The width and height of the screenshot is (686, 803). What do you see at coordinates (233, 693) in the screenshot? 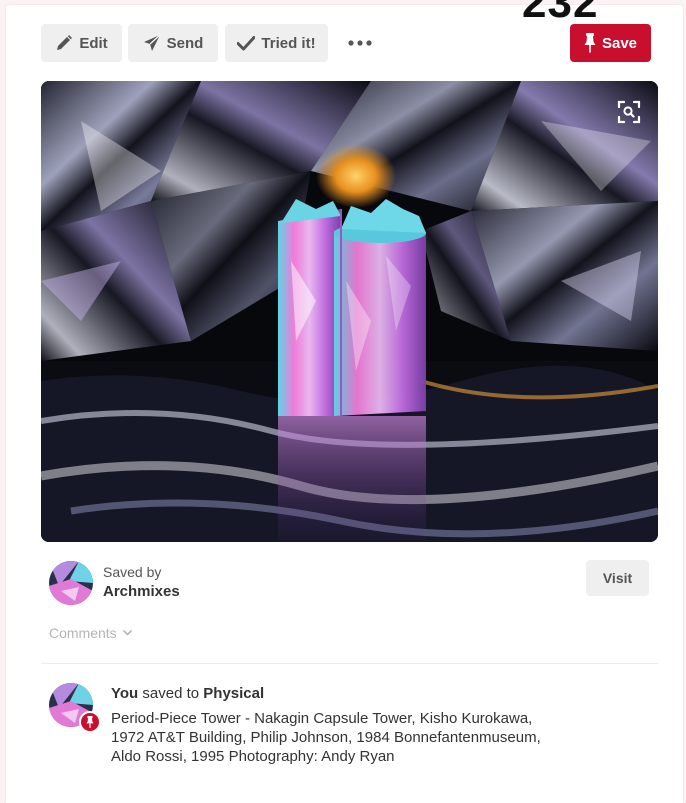
I see `activity-board-link: Physical` at bounding box center [233, 693].